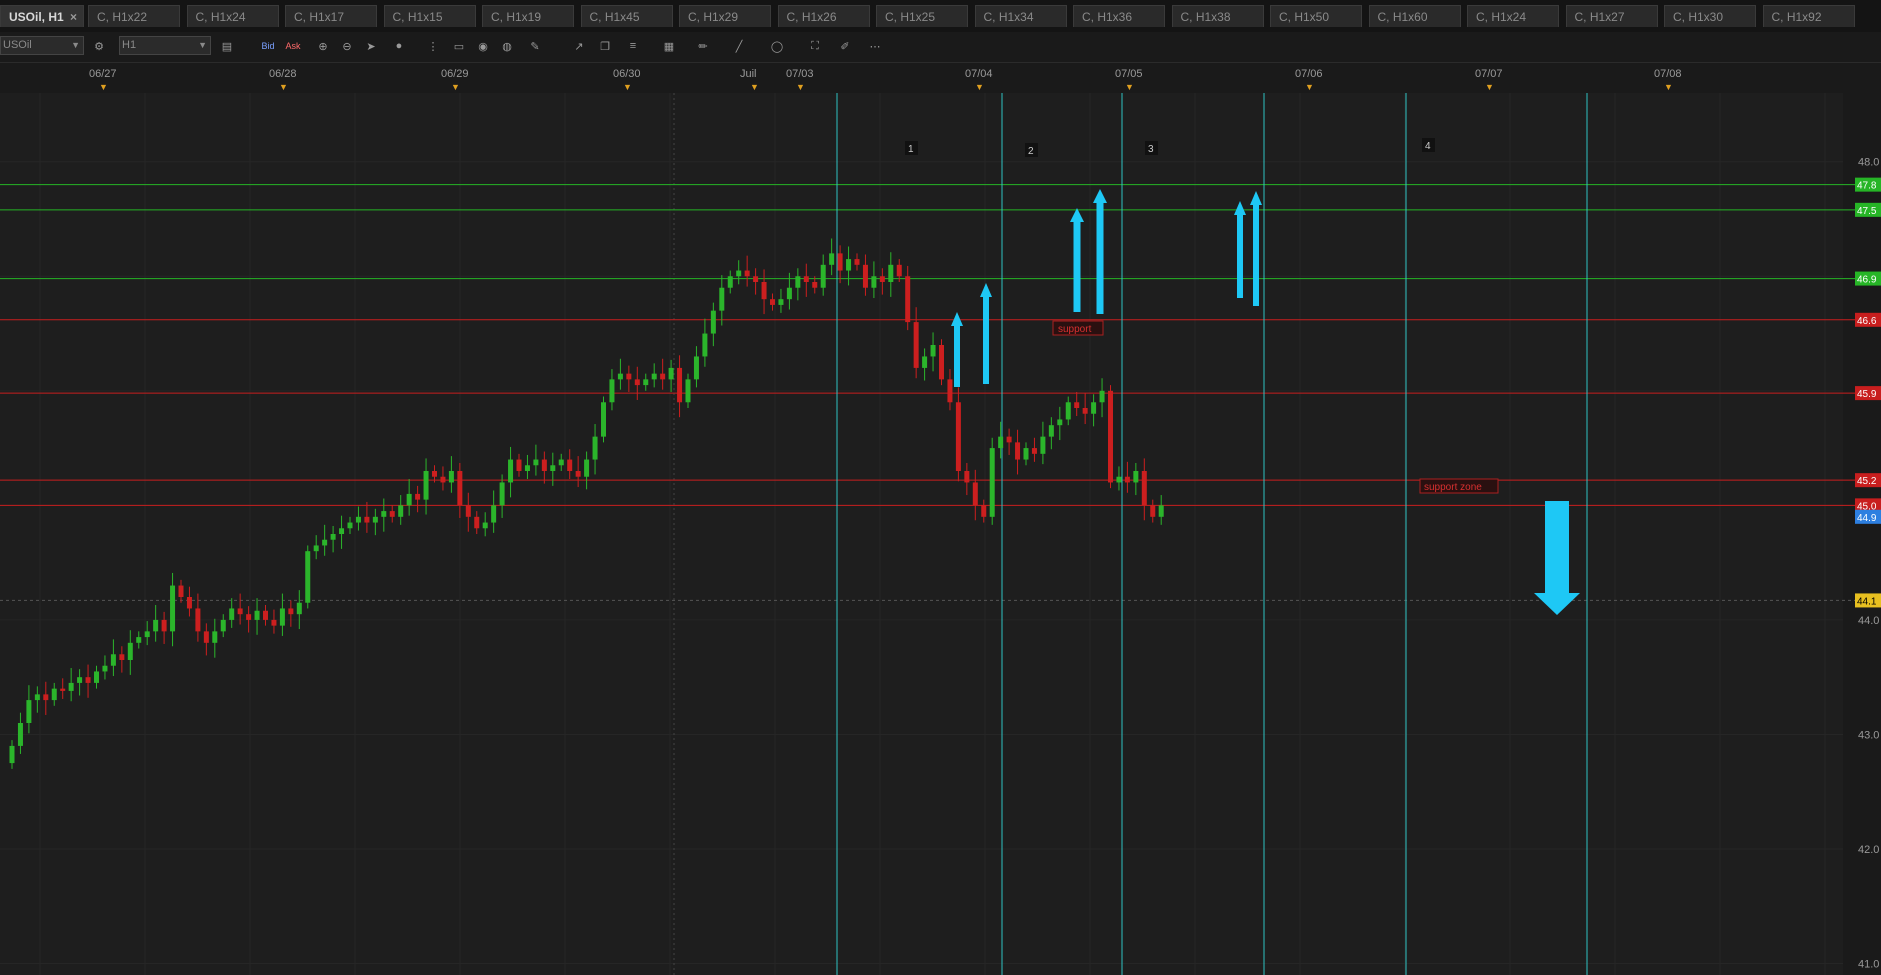 Image resolution: width=1881 pixels, height=975 pixels. Describe the element at coordinates (1217, 16) in the screenshot. I see `tab-12: C, H1x38` at that location.